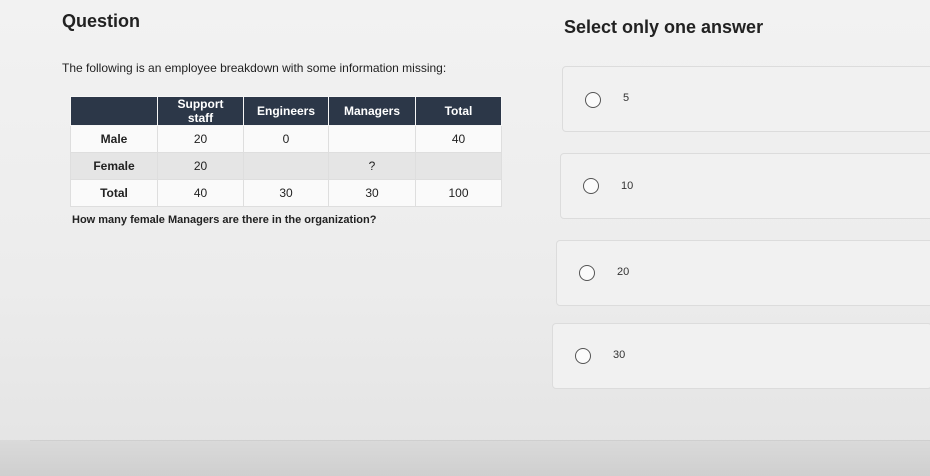 The image size is (930, 476). I want to click on table-row-female: Female 20 ?, so click(286, 166).